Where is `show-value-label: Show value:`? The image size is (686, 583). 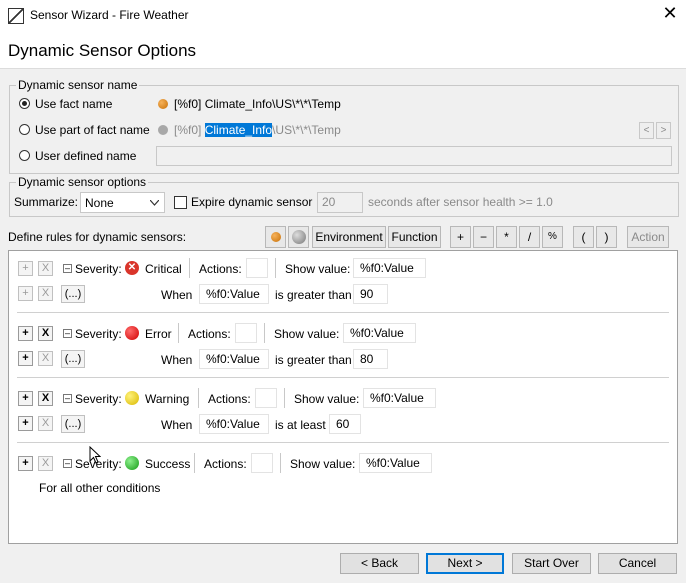
show-value-label: Show value: is located at coordinates (327, 399).